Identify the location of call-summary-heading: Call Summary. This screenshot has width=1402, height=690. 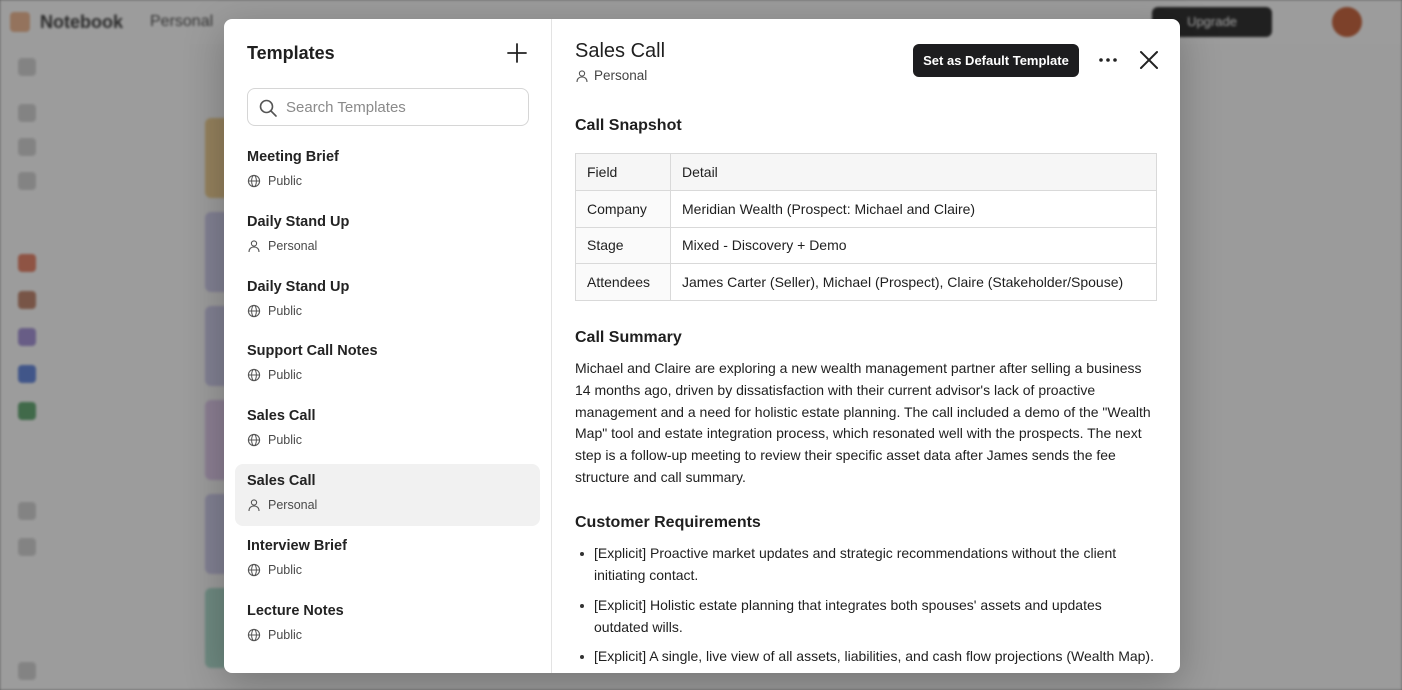
(628, 338).